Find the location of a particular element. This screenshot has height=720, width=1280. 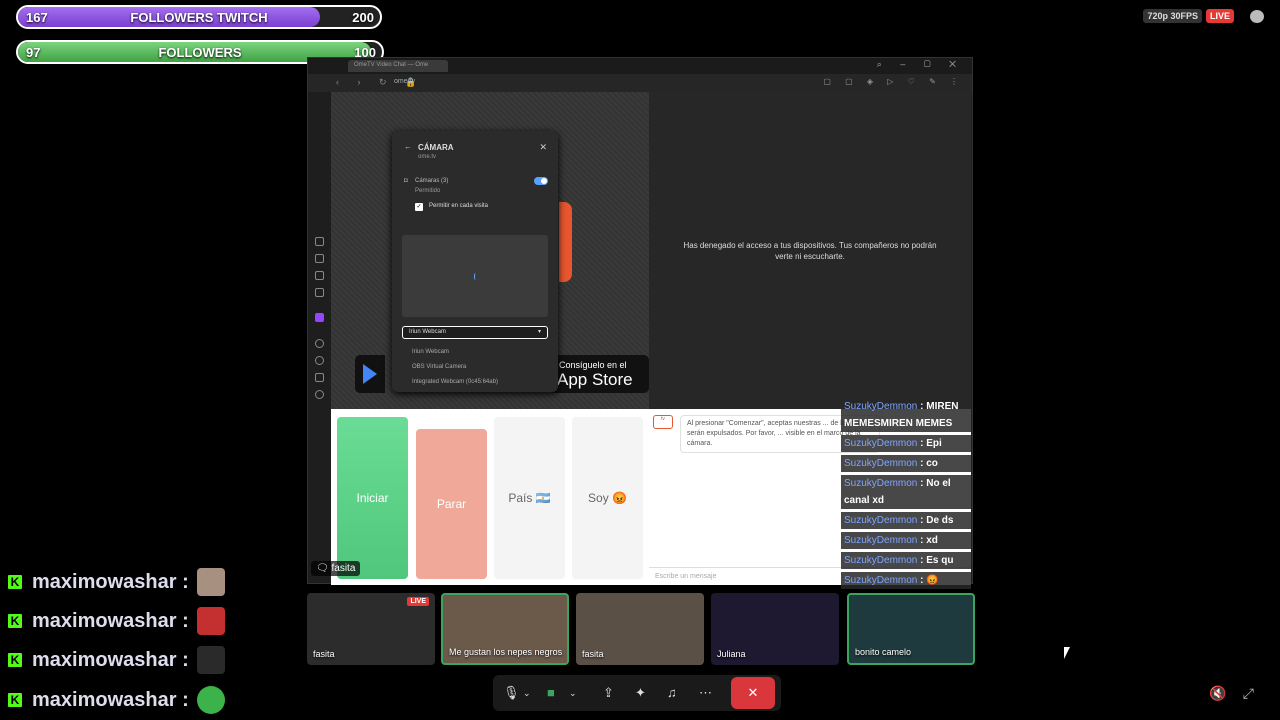

camera-option: Integrated Webcam (0c45:64ab) is located at coordinates (455, 382).